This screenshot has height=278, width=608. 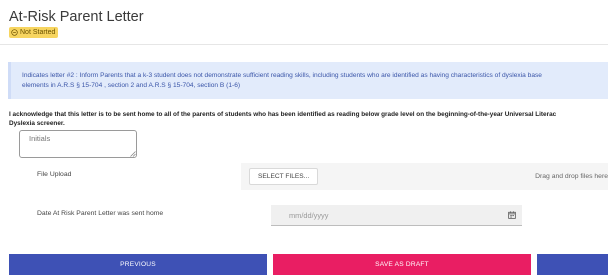 I want to click on clock-icon, so click(x=14, y=32).